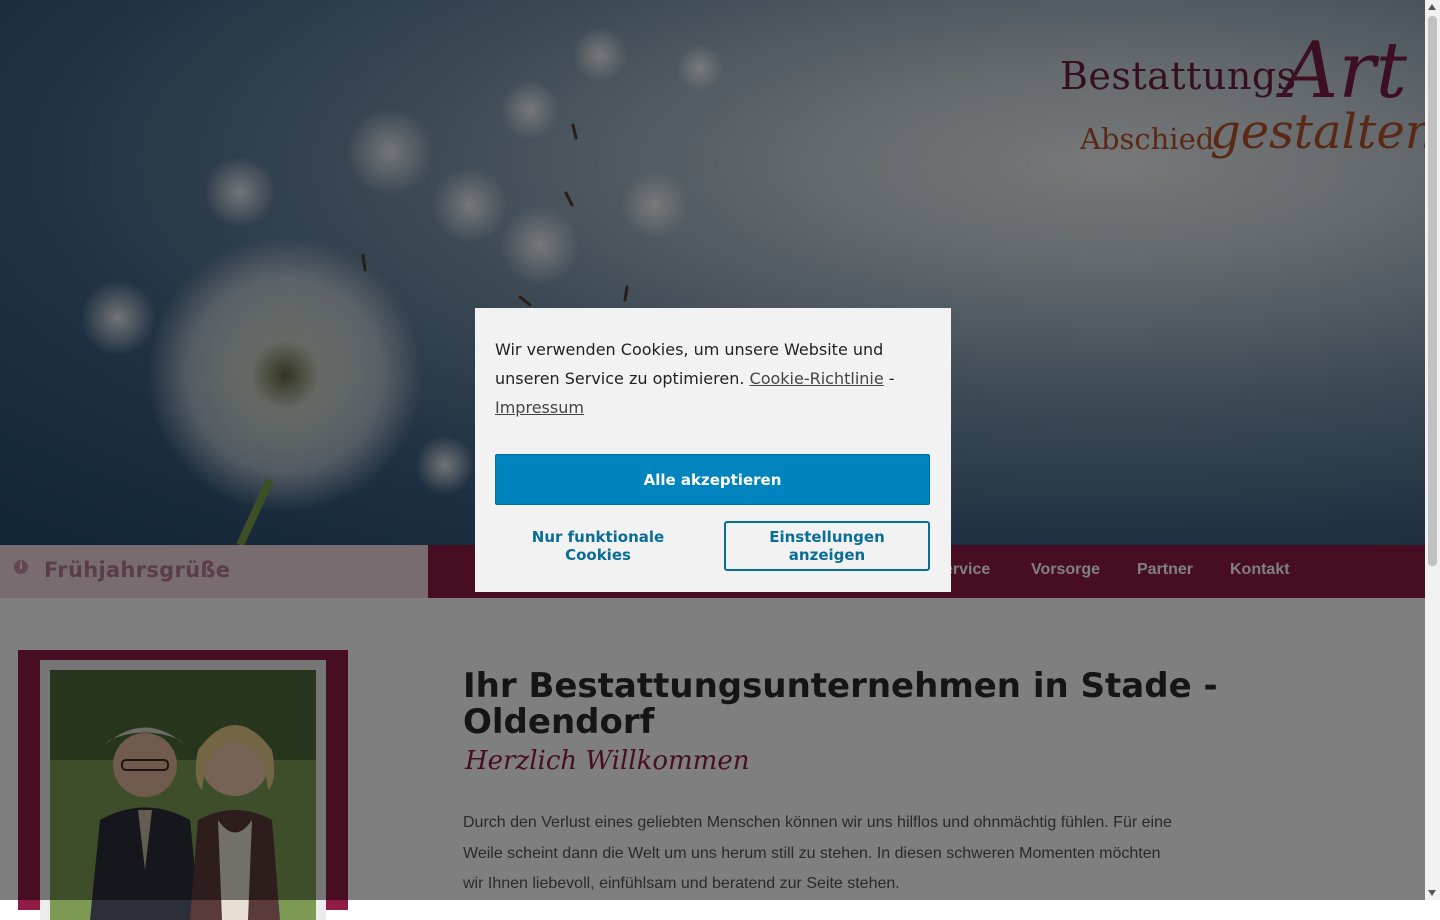 This screenshot has height=920, width=1440. I want to click on imprint-link: Impressum, so click(539, 407).